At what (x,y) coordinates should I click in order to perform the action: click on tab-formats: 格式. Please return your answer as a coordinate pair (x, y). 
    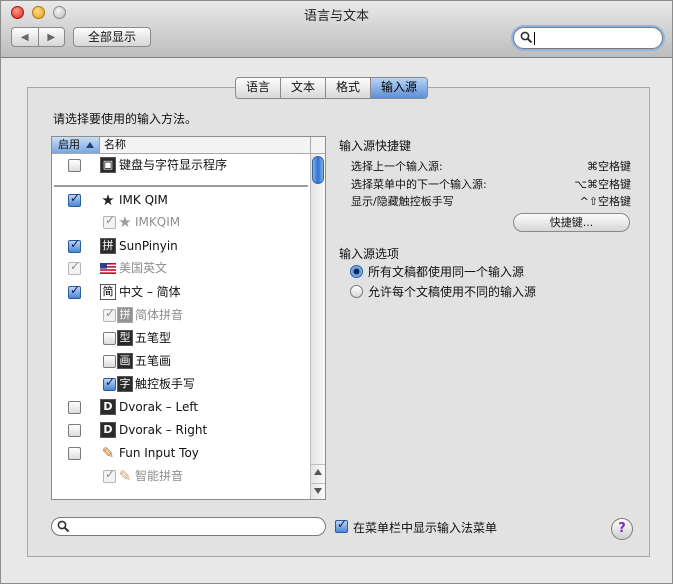
    Looking at the image, I should click on (347, 88).